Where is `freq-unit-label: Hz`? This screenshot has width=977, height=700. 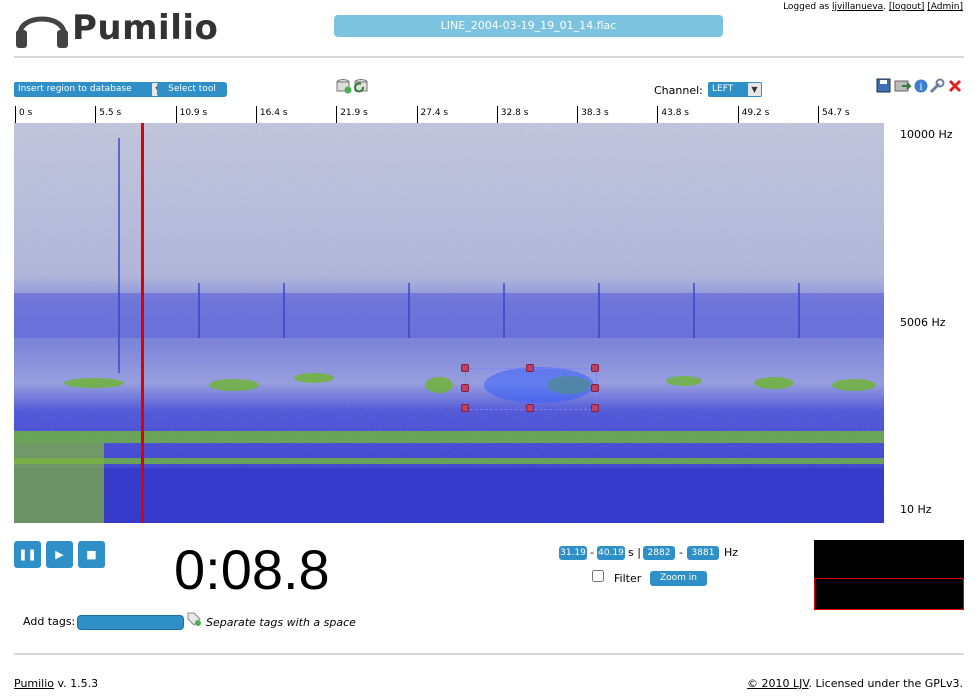 freq-unit-label: Hz is located at coordinates (731, 552).